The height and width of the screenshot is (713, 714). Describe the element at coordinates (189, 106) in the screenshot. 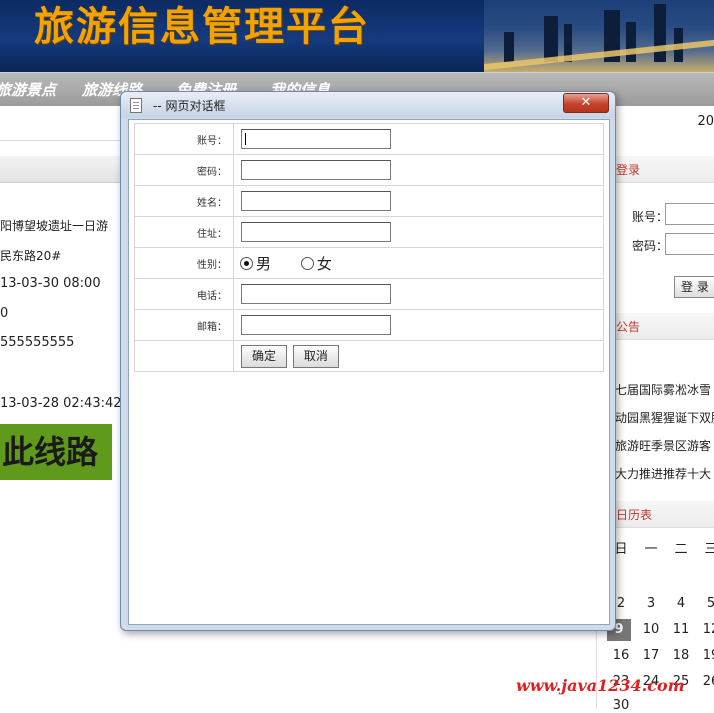

I see `dialog-title: -- 网页对话框` at that location.